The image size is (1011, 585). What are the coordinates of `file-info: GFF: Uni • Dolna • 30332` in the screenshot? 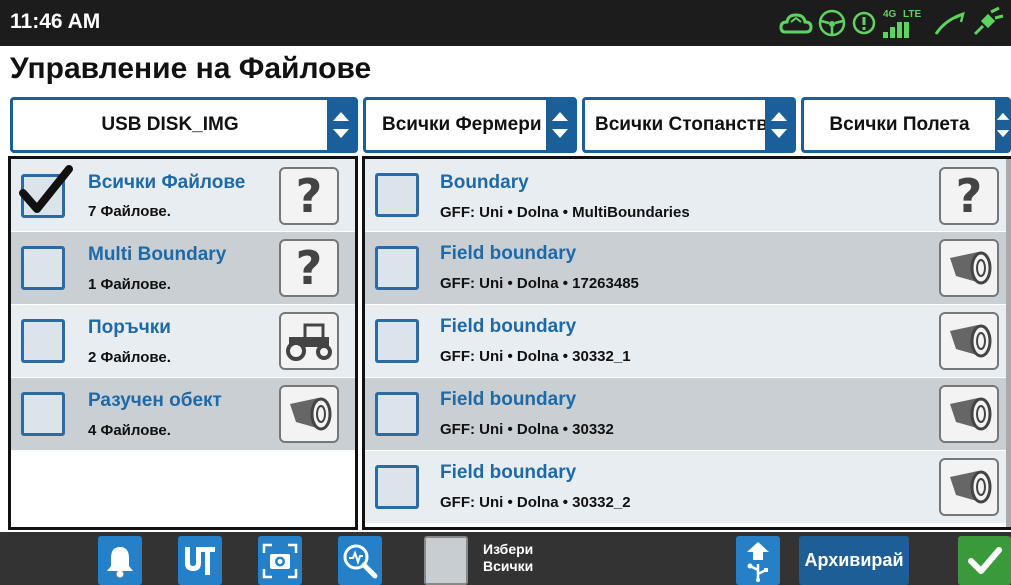 It's located at (527, 429).